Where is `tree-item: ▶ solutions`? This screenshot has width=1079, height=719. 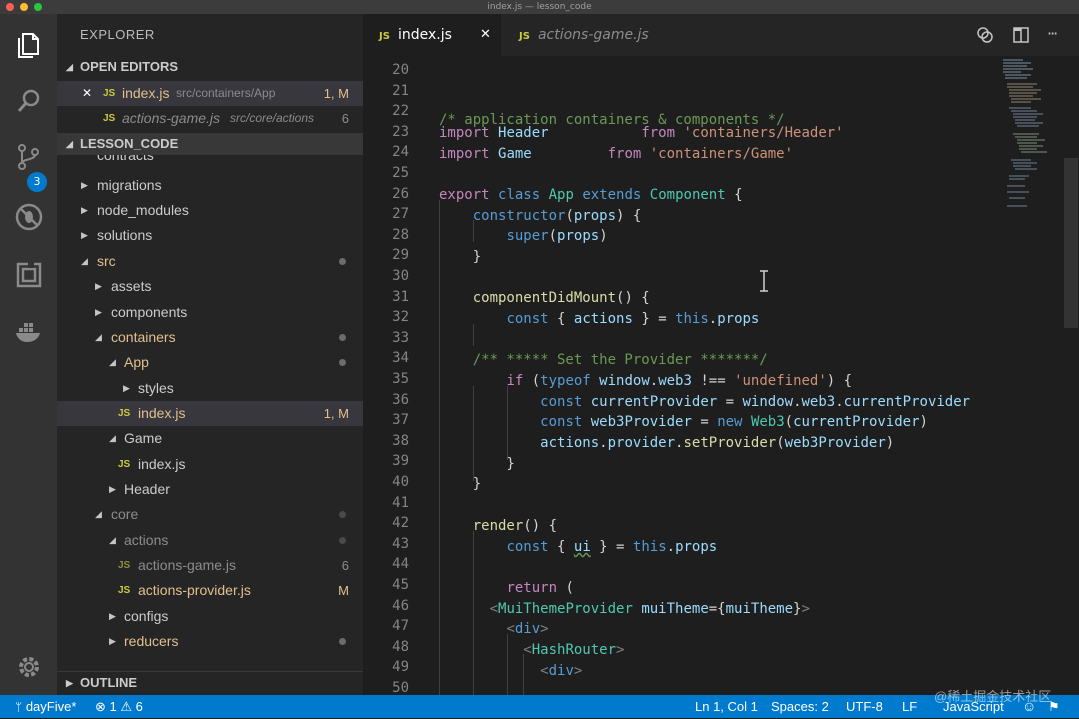 tree-item: ▶ solutions is located at coordinates (210, 235).